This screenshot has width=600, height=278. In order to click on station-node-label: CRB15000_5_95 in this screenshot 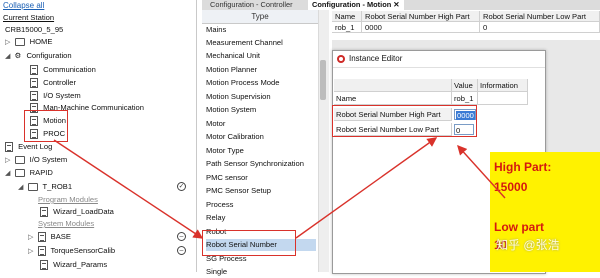, I will do `click(34, 29)`.